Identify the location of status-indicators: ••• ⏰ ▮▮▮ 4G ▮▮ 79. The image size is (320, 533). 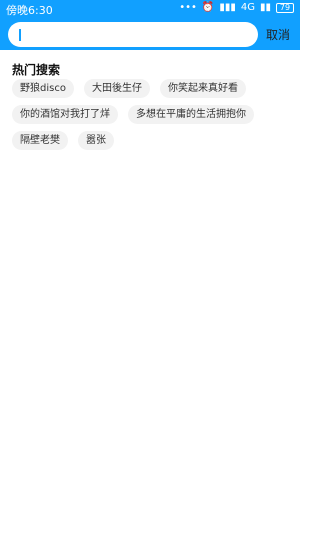
(236, 8).